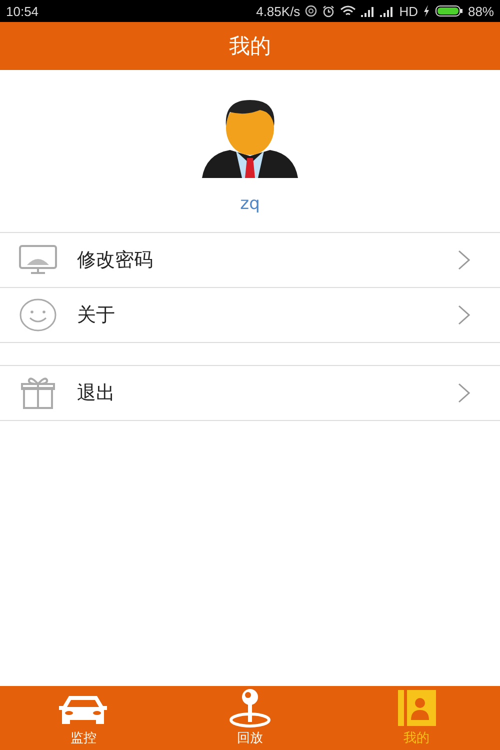 The width and height of the screenshot is (500, 750). I want to click on menu-label: 退出, so click(96, 393).